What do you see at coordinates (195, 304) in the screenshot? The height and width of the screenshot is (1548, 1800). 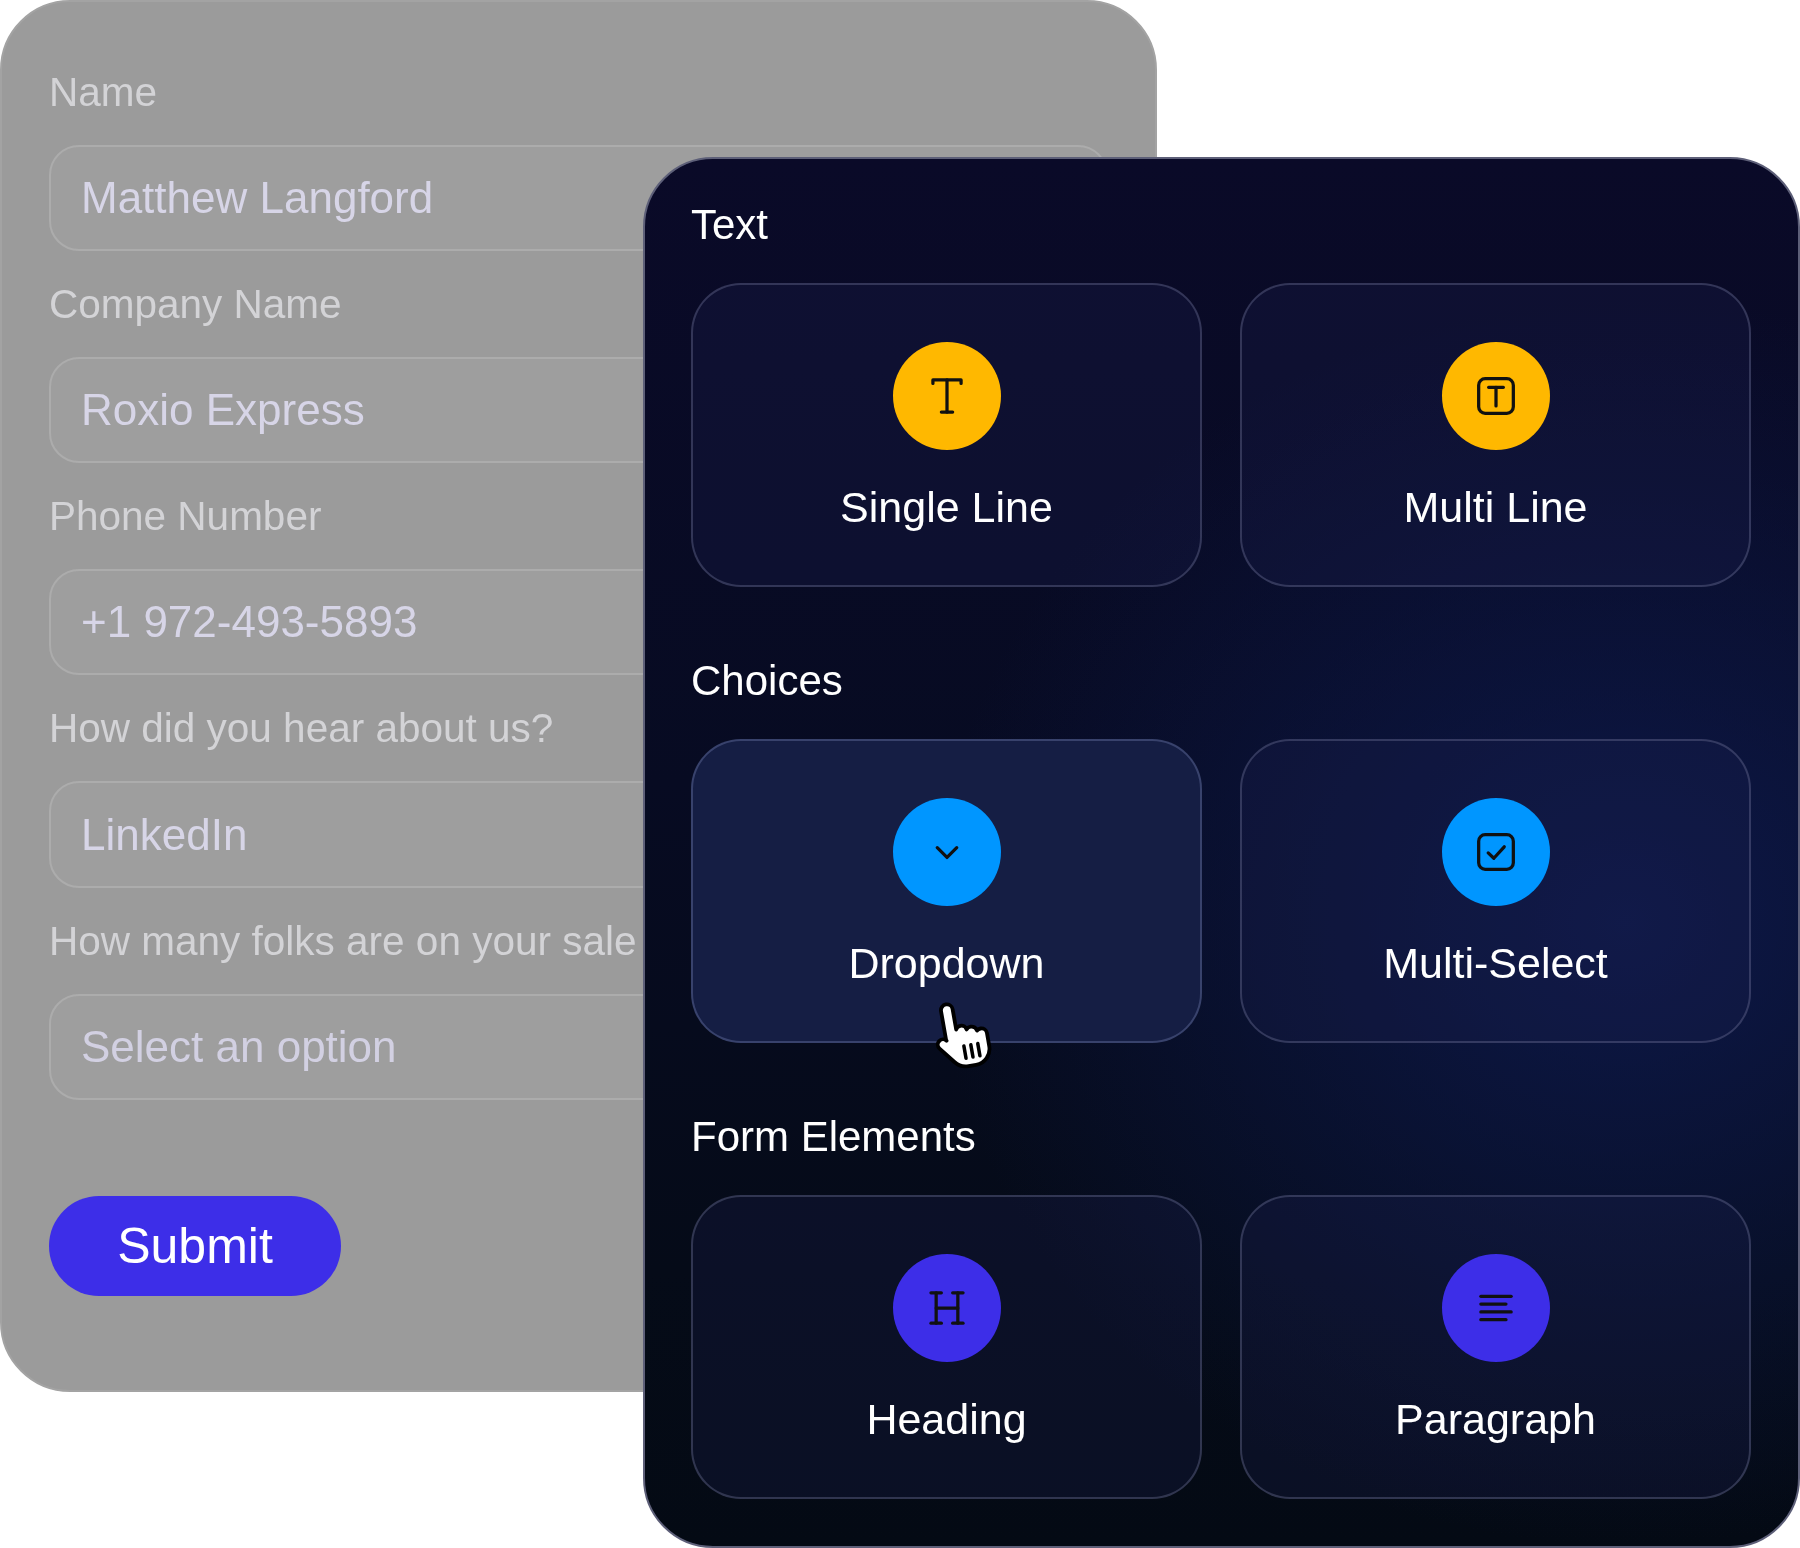 I see `field-label: Company Name` at bounding box center [195, 304].